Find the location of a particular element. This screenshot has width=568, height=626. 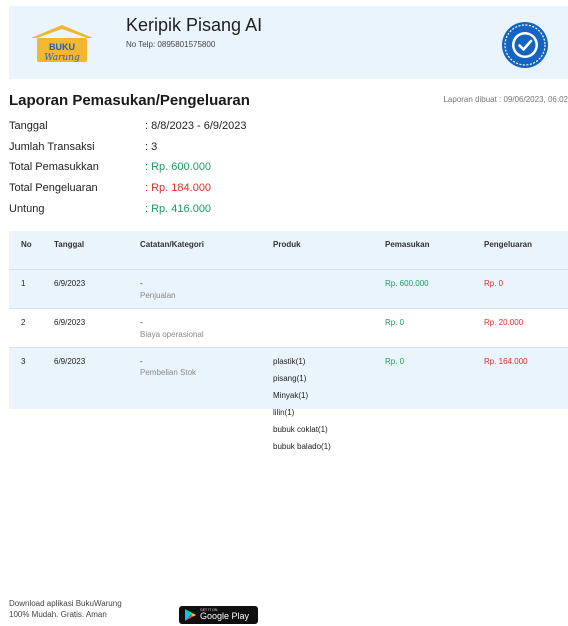

row-expense: Rp. 164.000 is located at coordinates (506, 361).